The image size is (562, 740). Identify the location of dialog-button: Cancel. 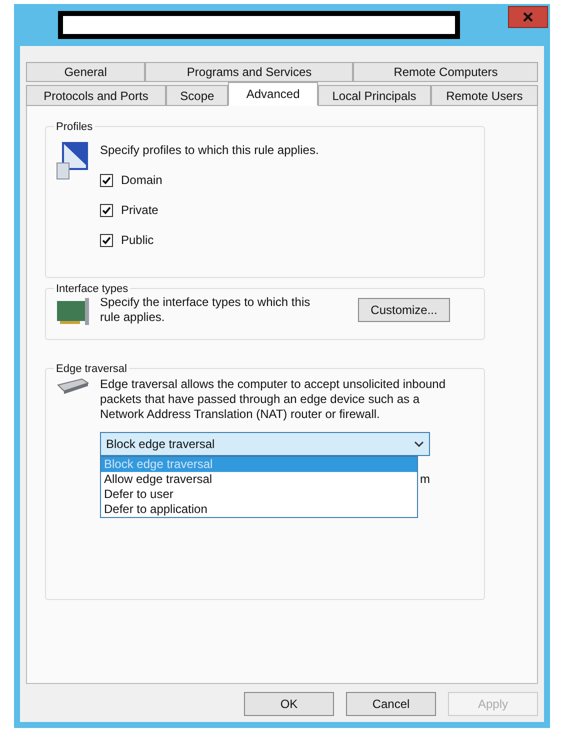
(391, 704).